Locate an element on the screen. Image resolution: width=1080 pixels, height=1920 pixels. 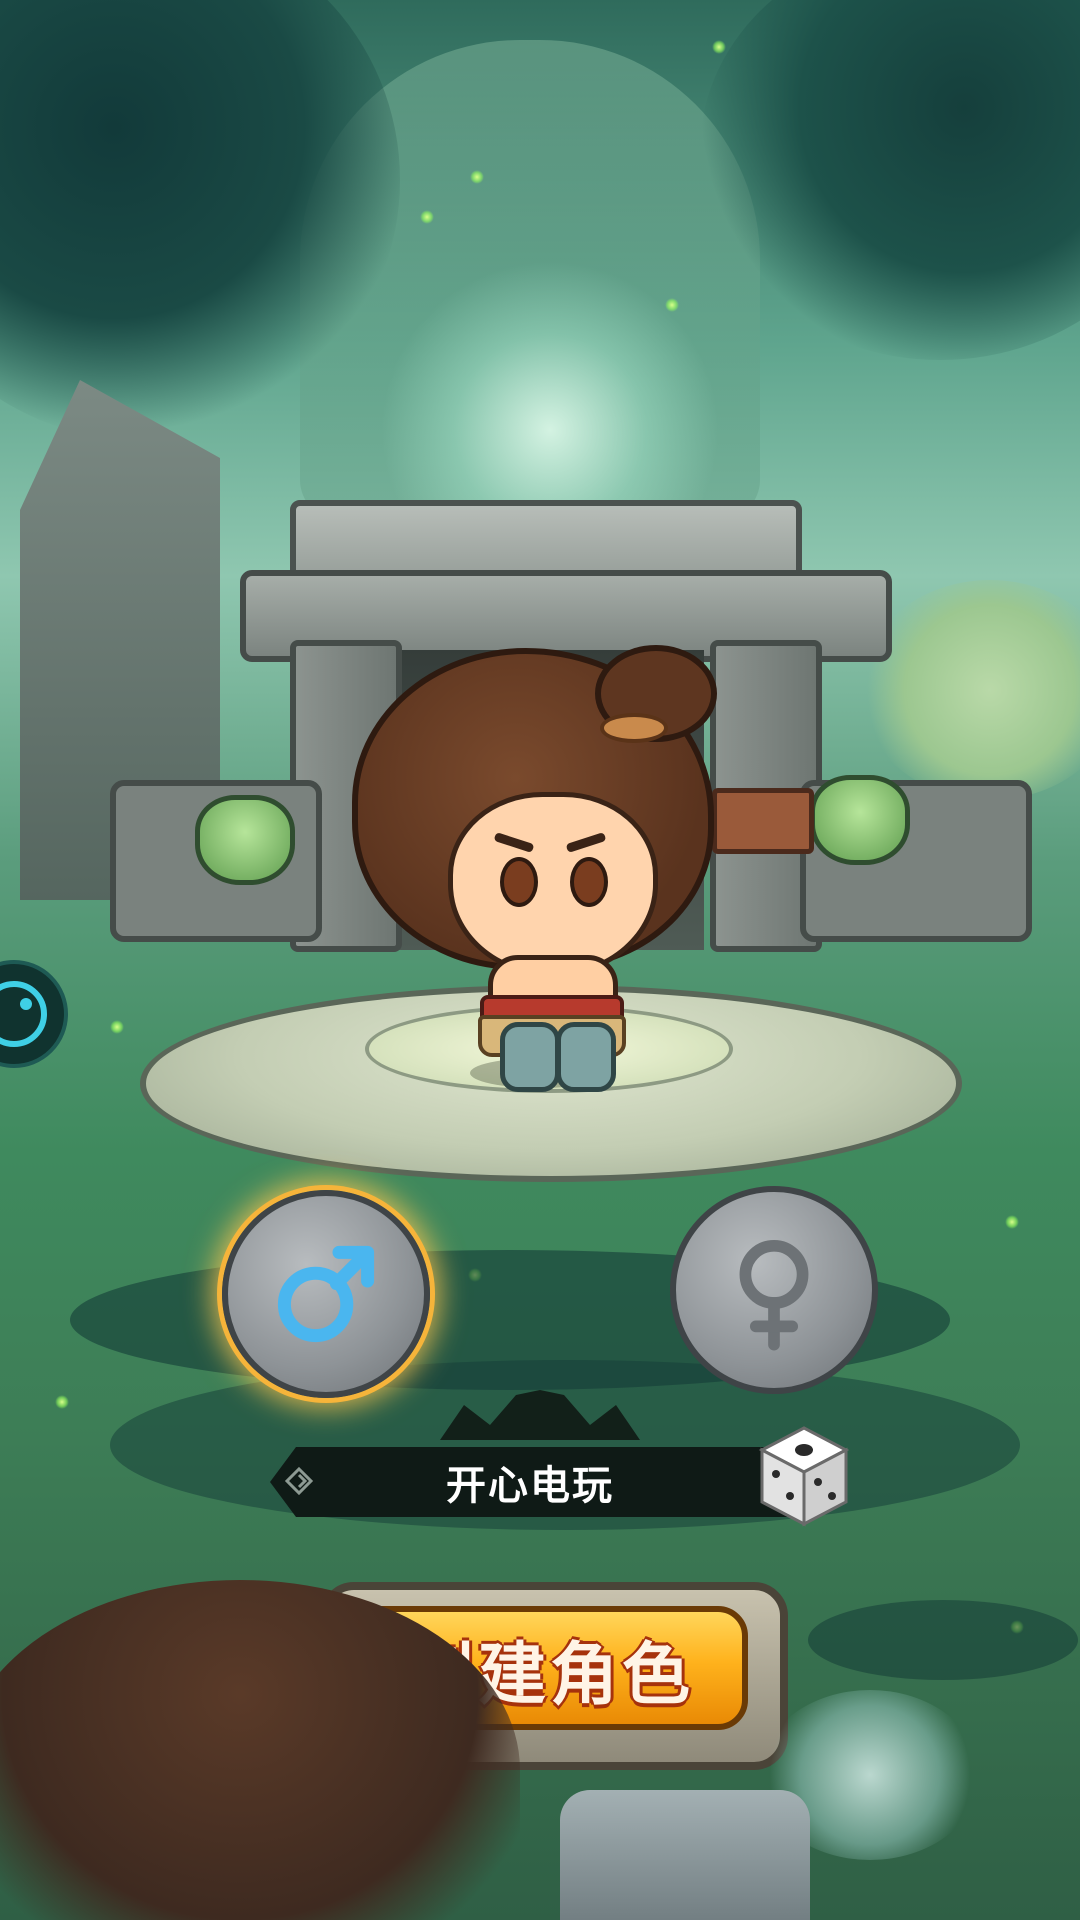
character-boot-left is located at coordinates (530, 1057).